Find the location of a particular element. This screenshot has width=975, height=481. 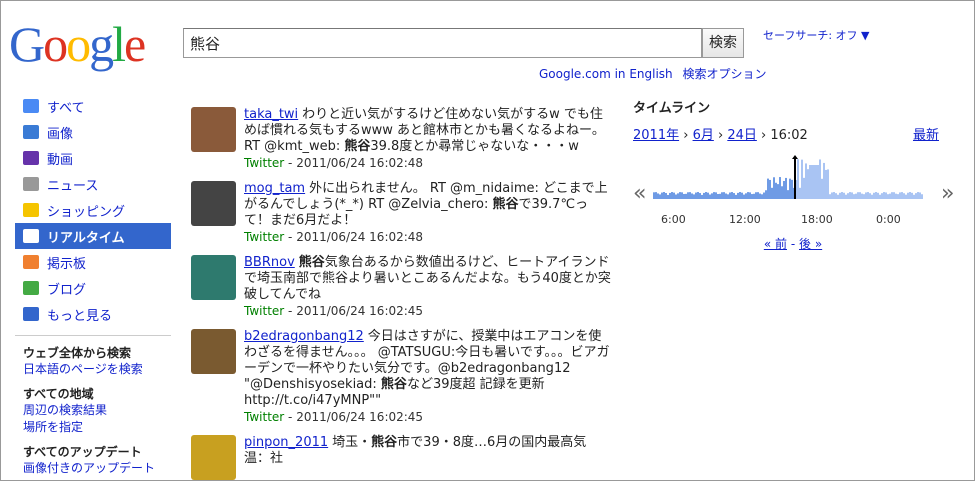

search-button: 検索 is located at coordinates (723, 43).